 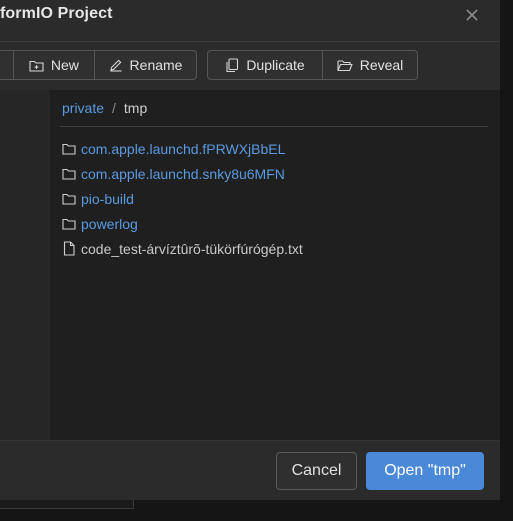 What do you see at coordinates (274, 126) in the screenshot?
I see `breadcrumb-divider` at bounding box center [274, 126].